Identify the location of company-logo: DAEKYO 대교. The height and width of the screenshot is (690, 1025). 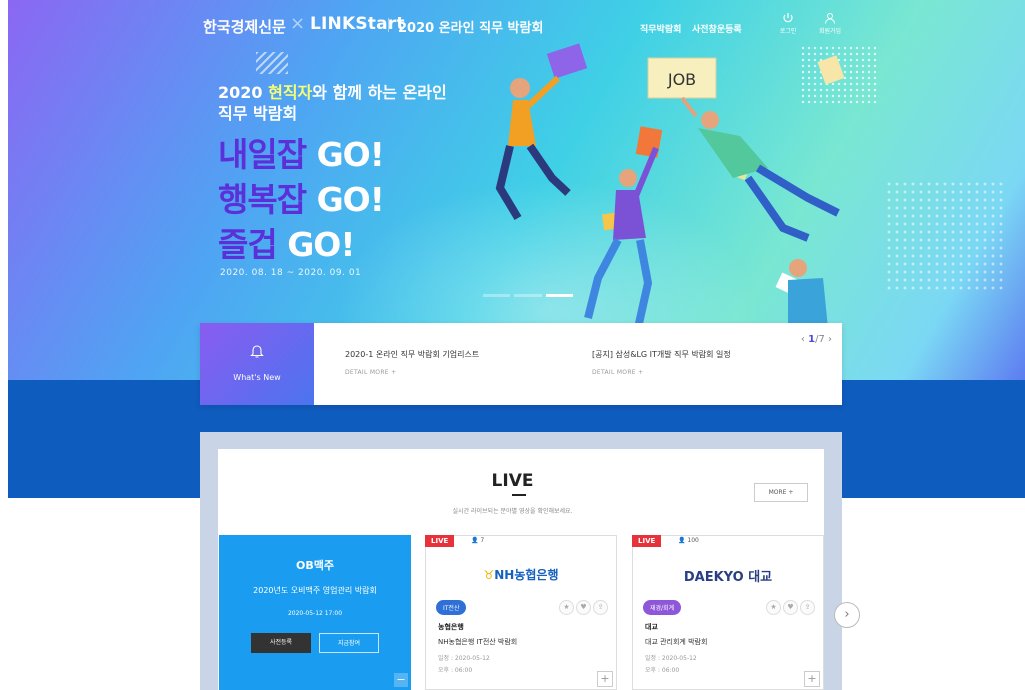
(728, 575).